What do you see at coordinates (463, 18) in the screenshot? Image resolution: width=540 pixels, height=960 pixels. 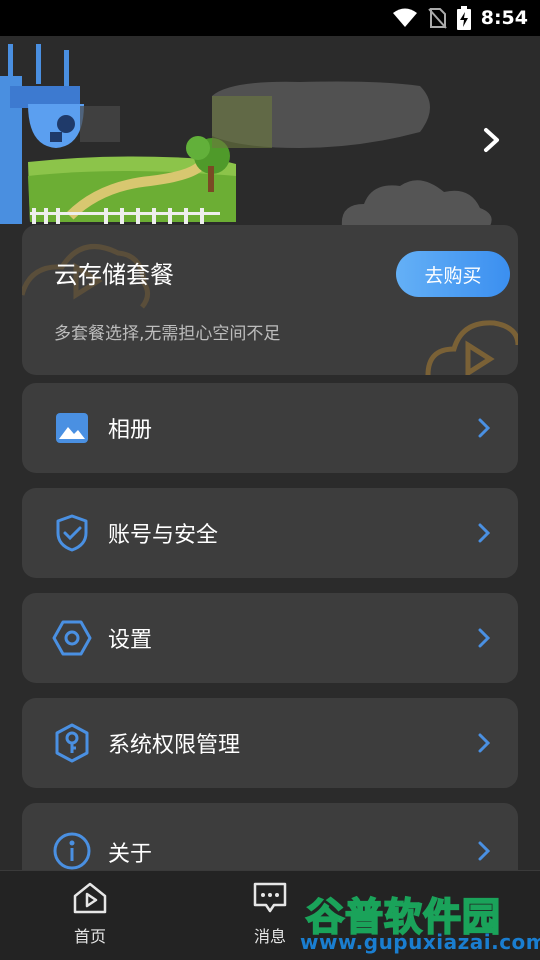 I see `battery-charging-icon` at bounding box center [463, 18].